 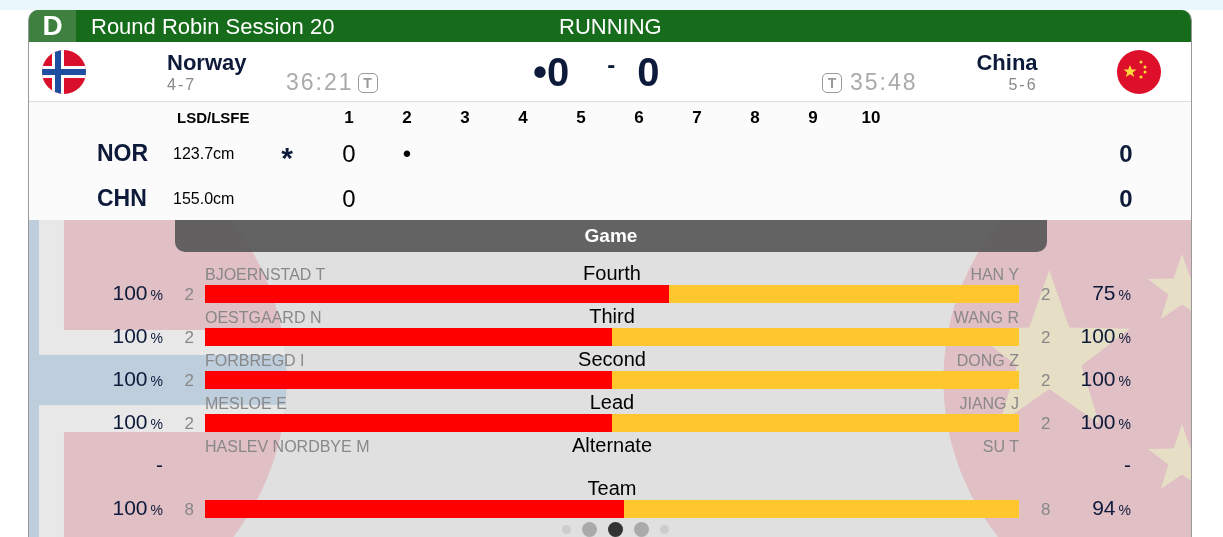 What do you see at coordinates (465, 118) in the screenshot?
I see `end-number: 3` at bounding box center [465, 118].